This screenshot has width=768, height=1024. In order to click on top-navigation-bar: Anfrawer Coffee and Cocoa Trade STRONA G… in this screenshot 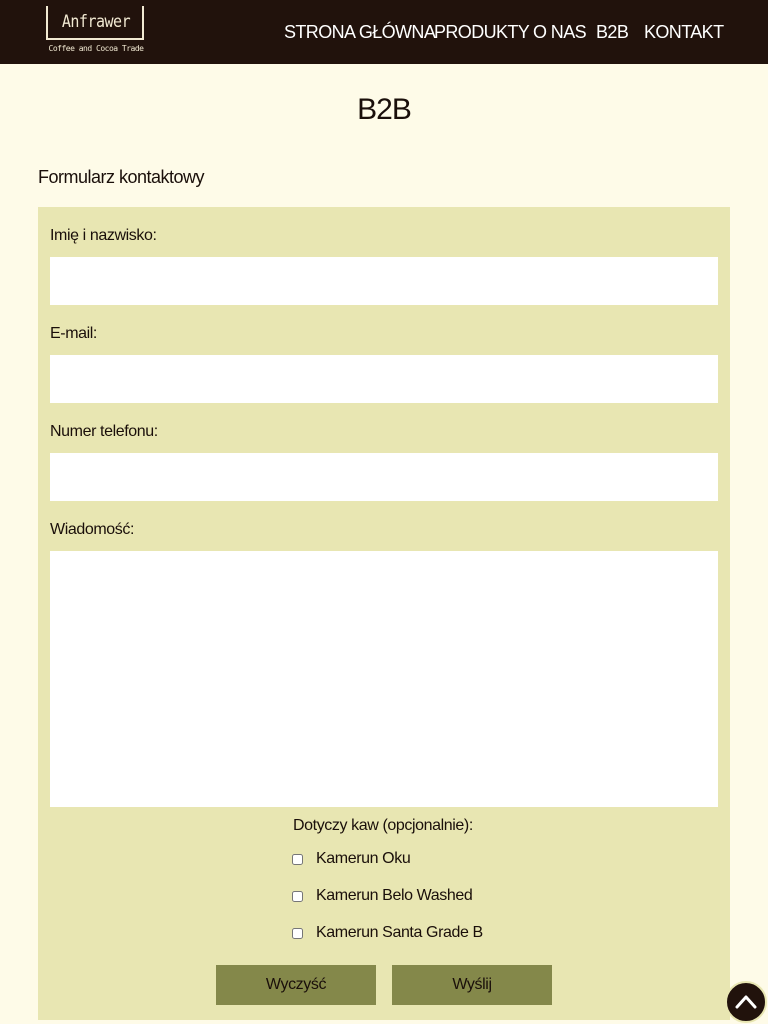, I will do `click(384, 32)`.